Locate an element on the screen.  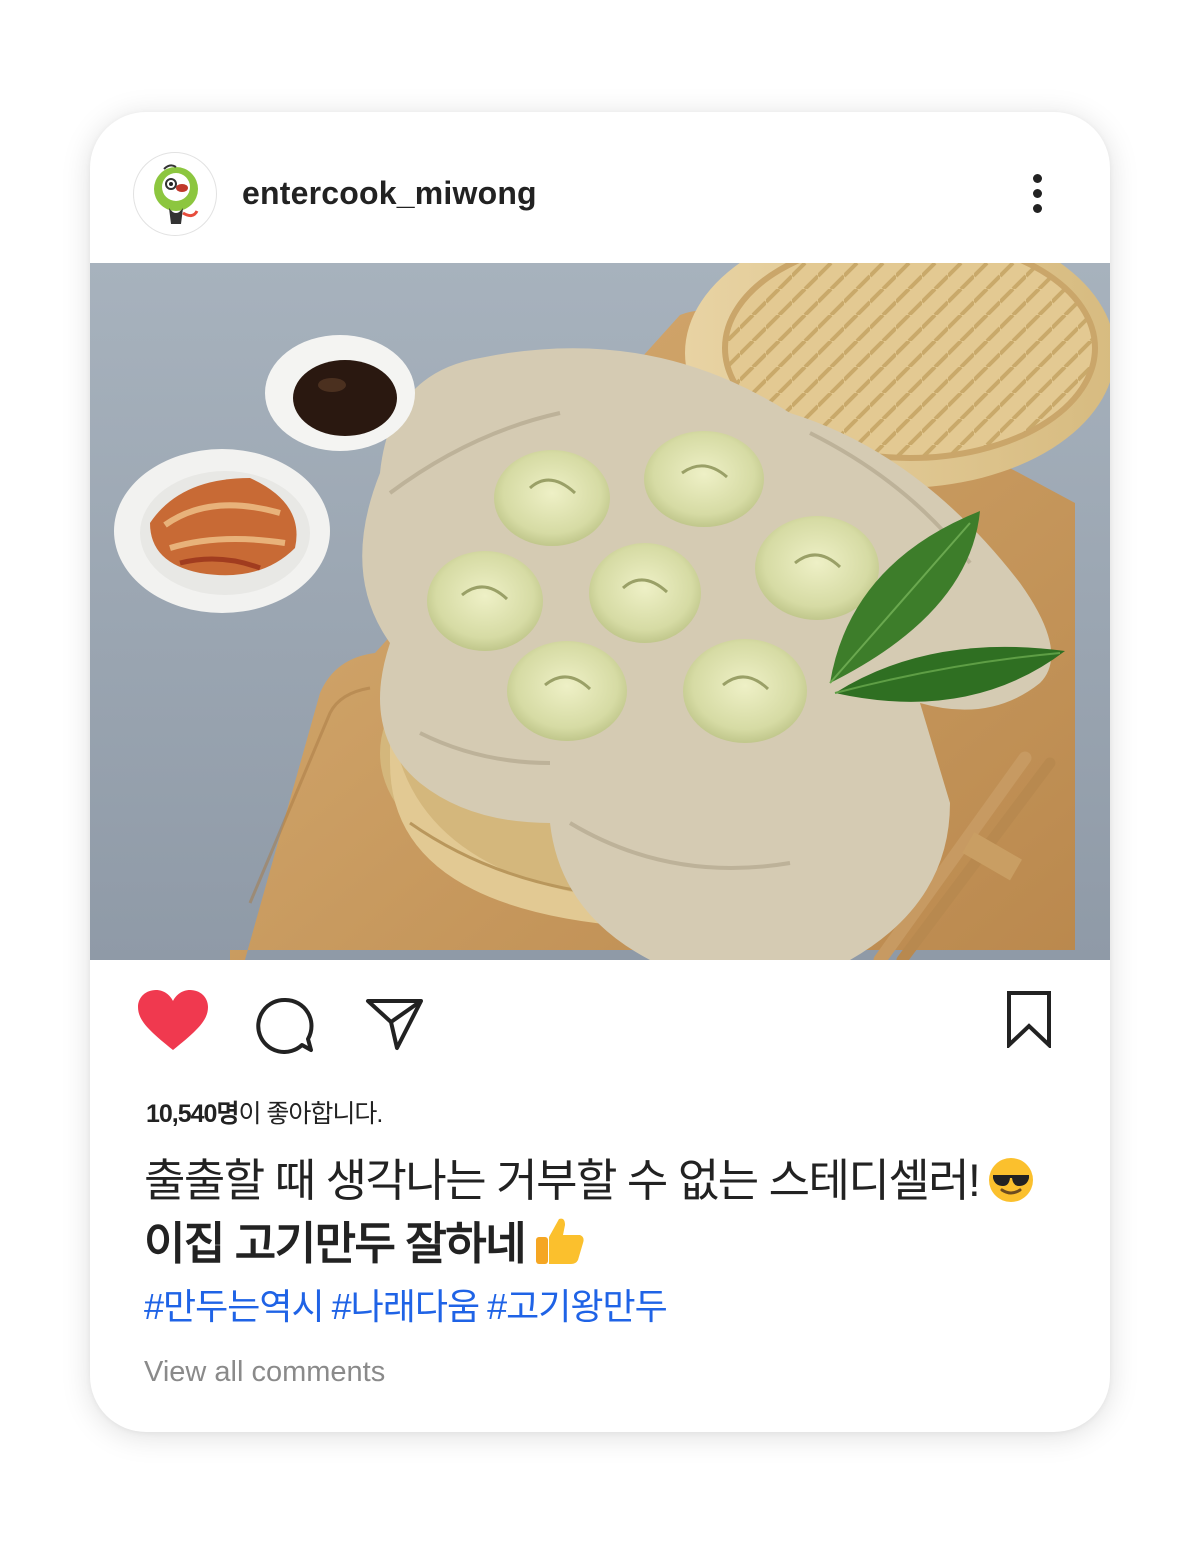
caption-line-2: 이집 고기만두 잘하네 is located at coordinates (365, 1239).